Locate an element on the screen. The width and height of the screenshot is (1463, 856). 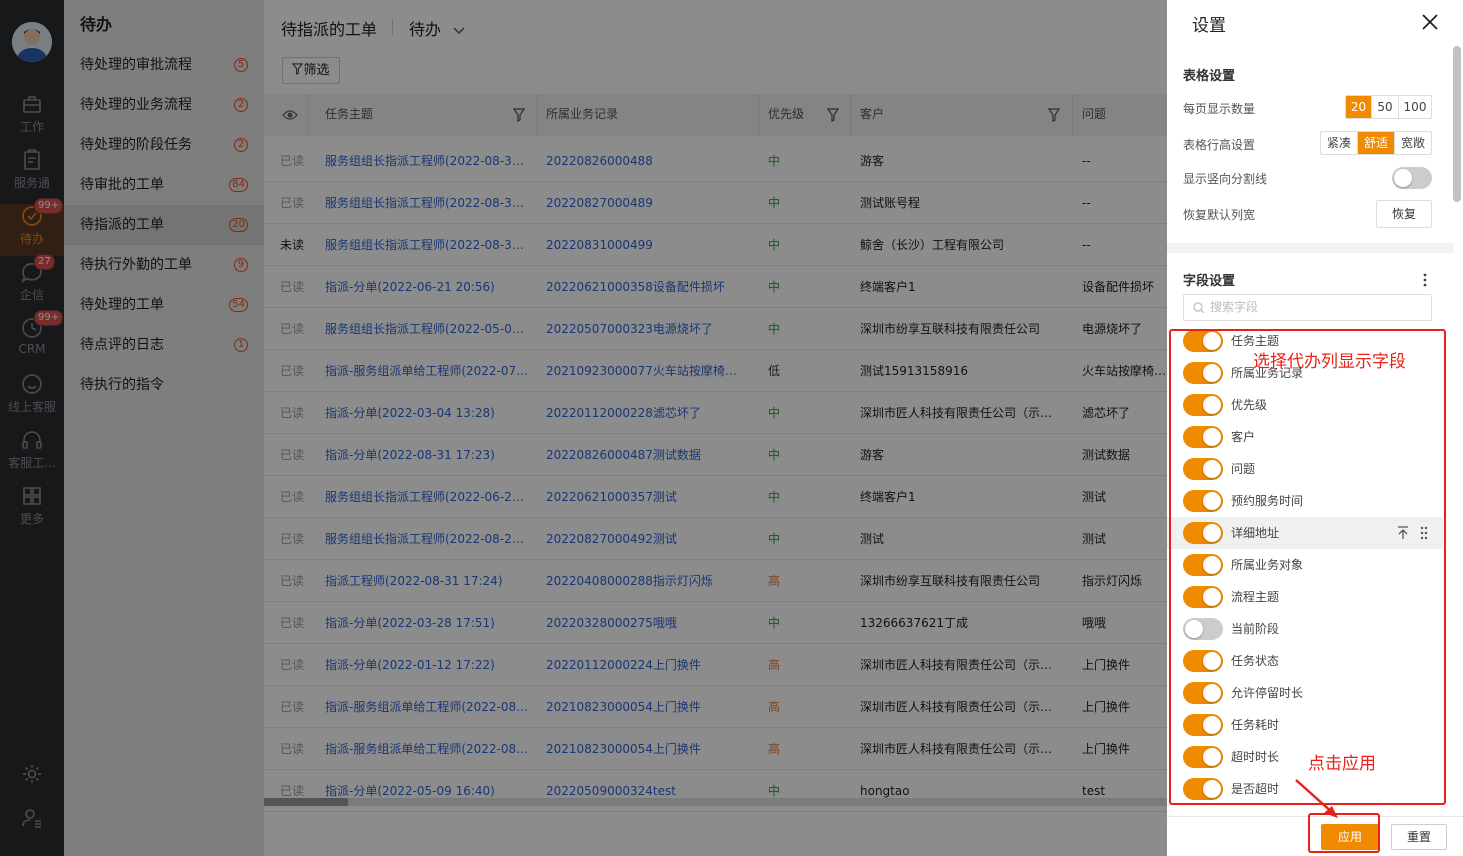
page-size-segment: 20 50 100 is located at coordinates (1388, 107).